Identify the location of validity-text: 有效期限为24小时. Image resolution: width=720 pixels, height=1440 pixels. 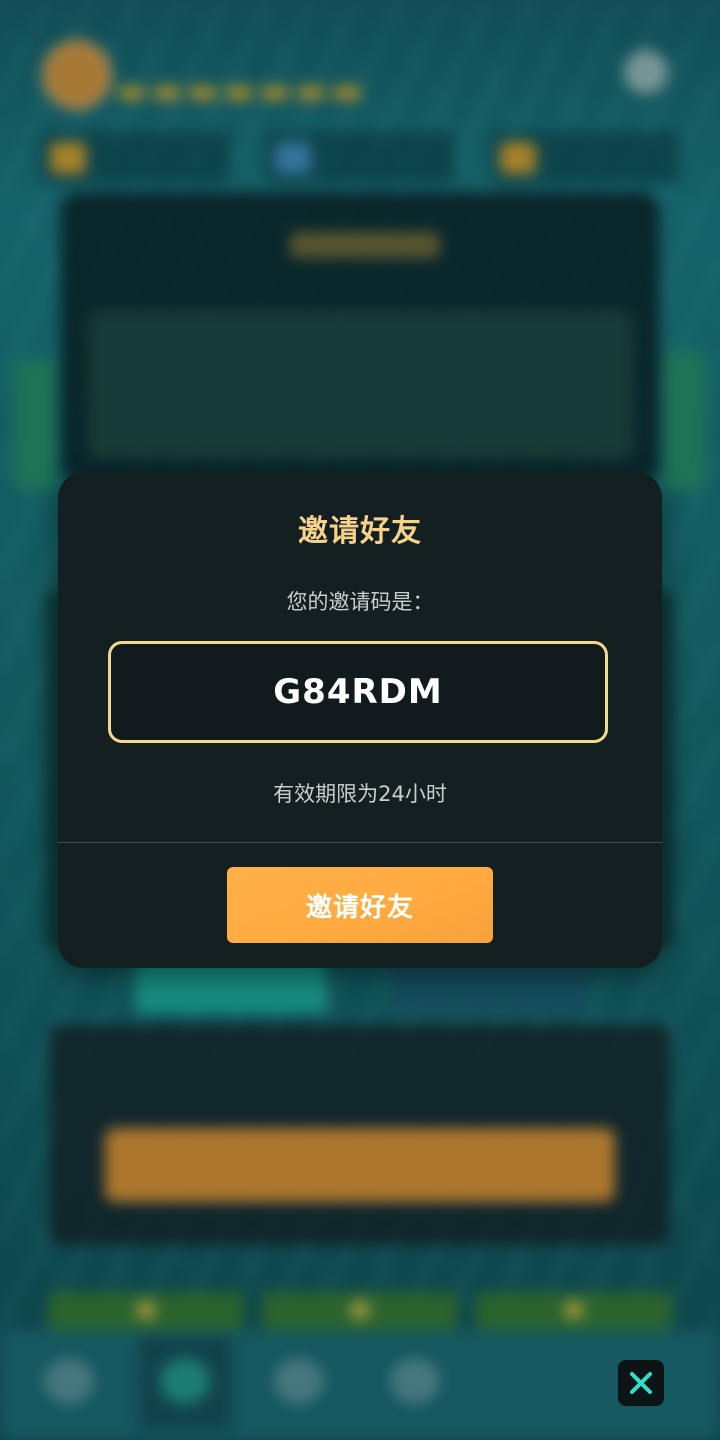
(360, 794).